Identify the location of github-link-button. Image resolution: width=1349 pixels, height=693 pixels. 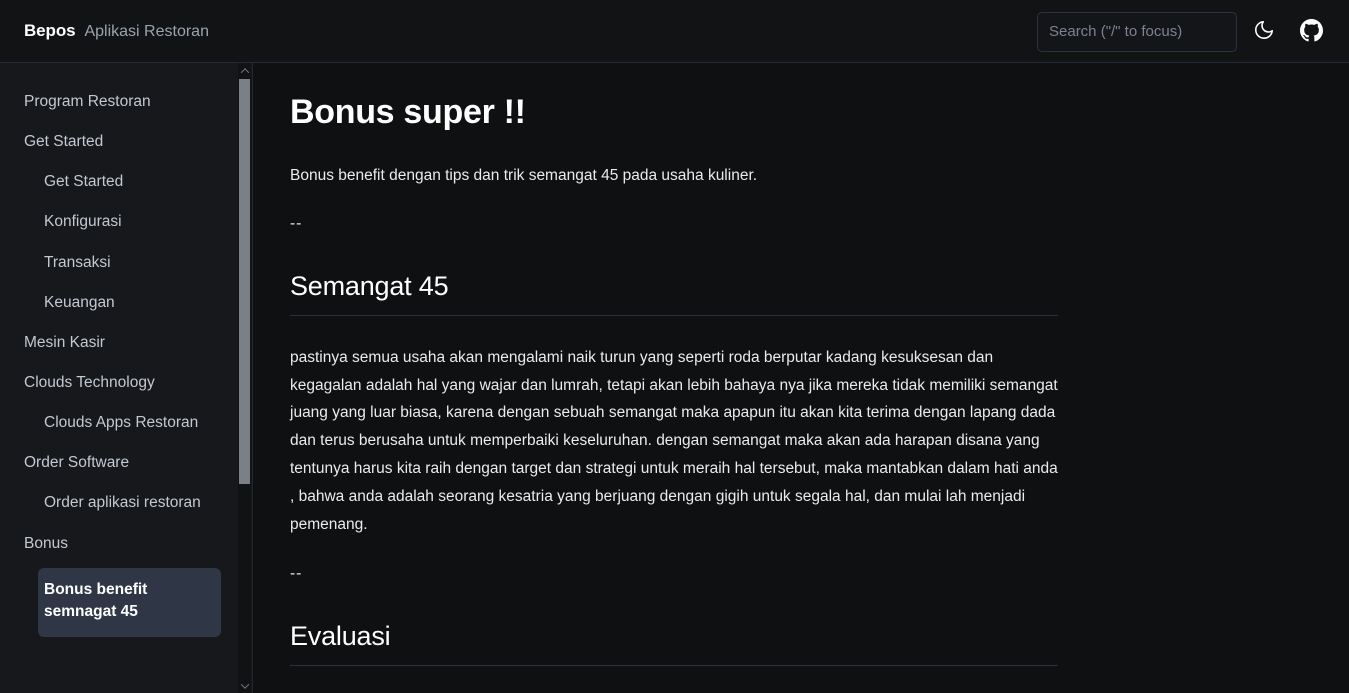
(1311, 32).